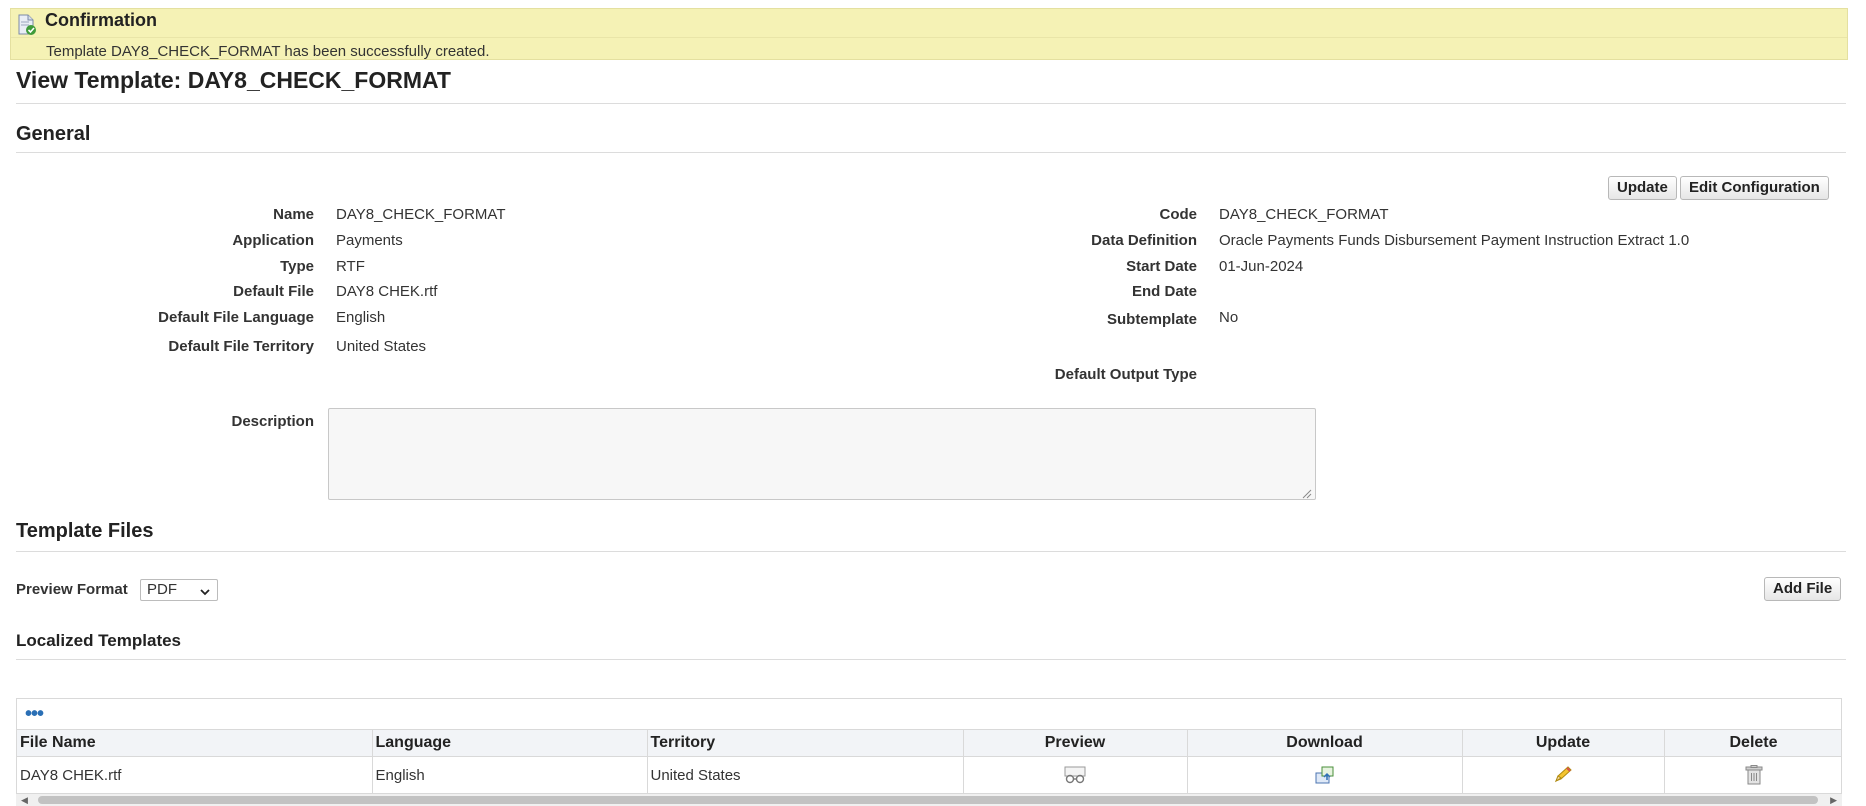 The height and width of the screenshot is (806, 1866). Describe the element at coordinates (24, 800) in the screenshot. I see `scroll-left-arrow-icon: ◀` at that location.